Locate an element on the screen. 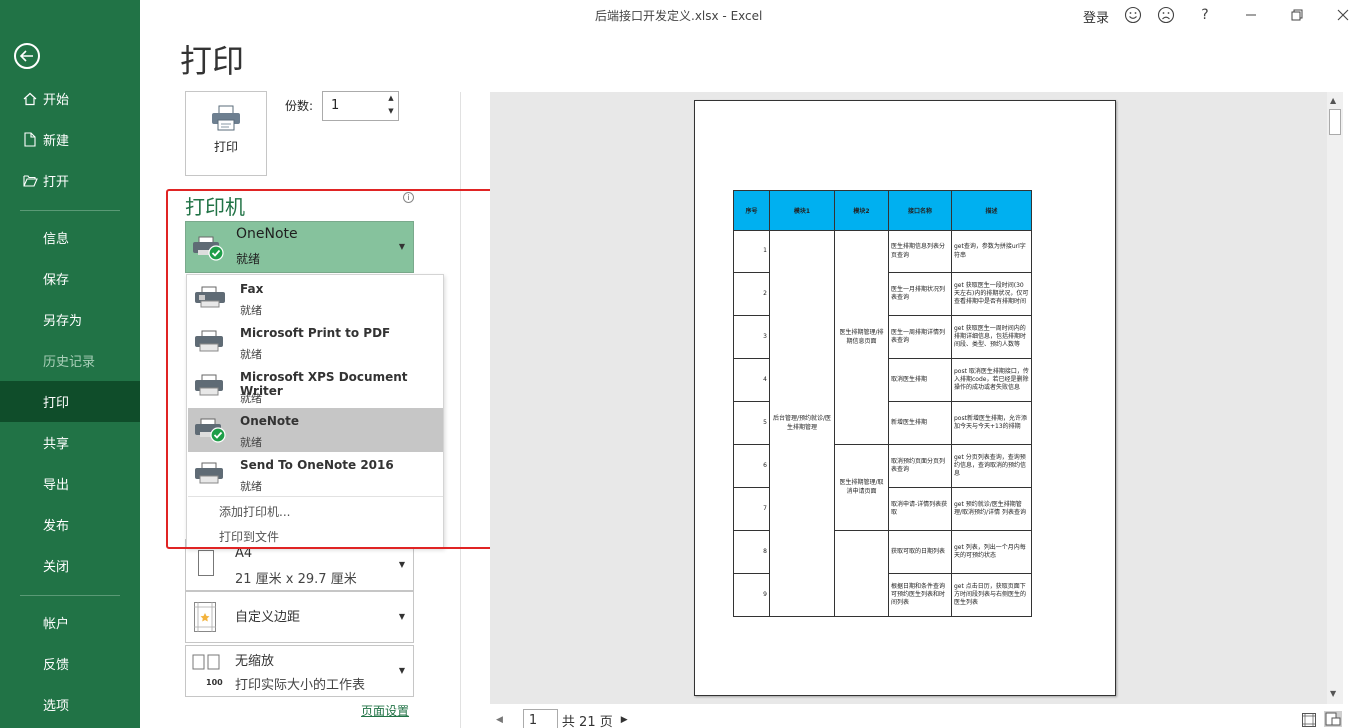 This screenshot has width=1366, height=728. sidebar-item-label: 历史记录 is located at coordinates (69, 362).